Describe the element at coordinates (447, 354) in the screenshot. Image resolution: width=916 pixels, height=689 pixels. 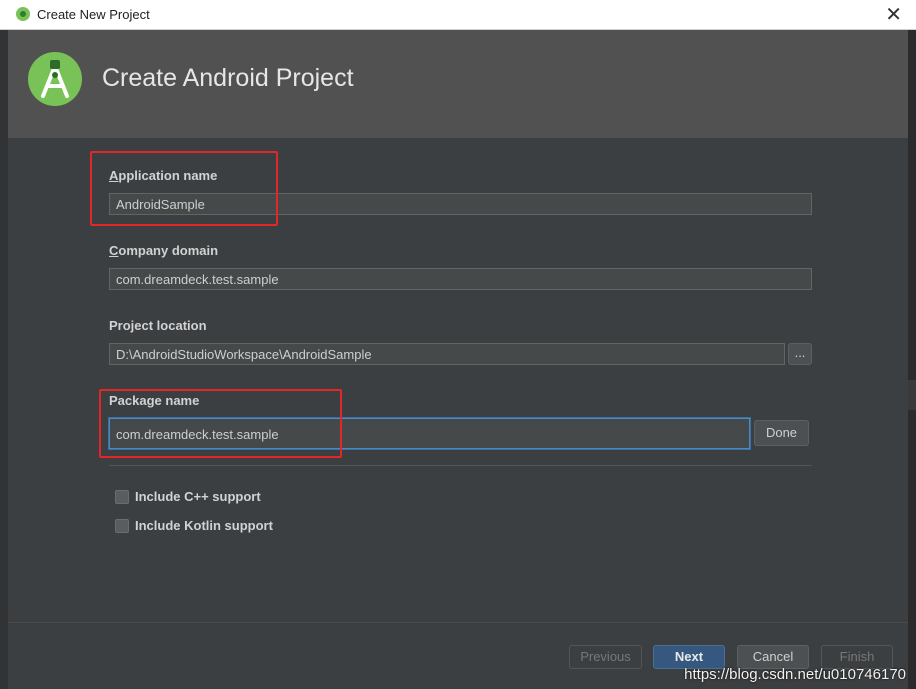
I see `project-location-input: D:\AndroidStudioWorkspace\AndroidSample` at that location.